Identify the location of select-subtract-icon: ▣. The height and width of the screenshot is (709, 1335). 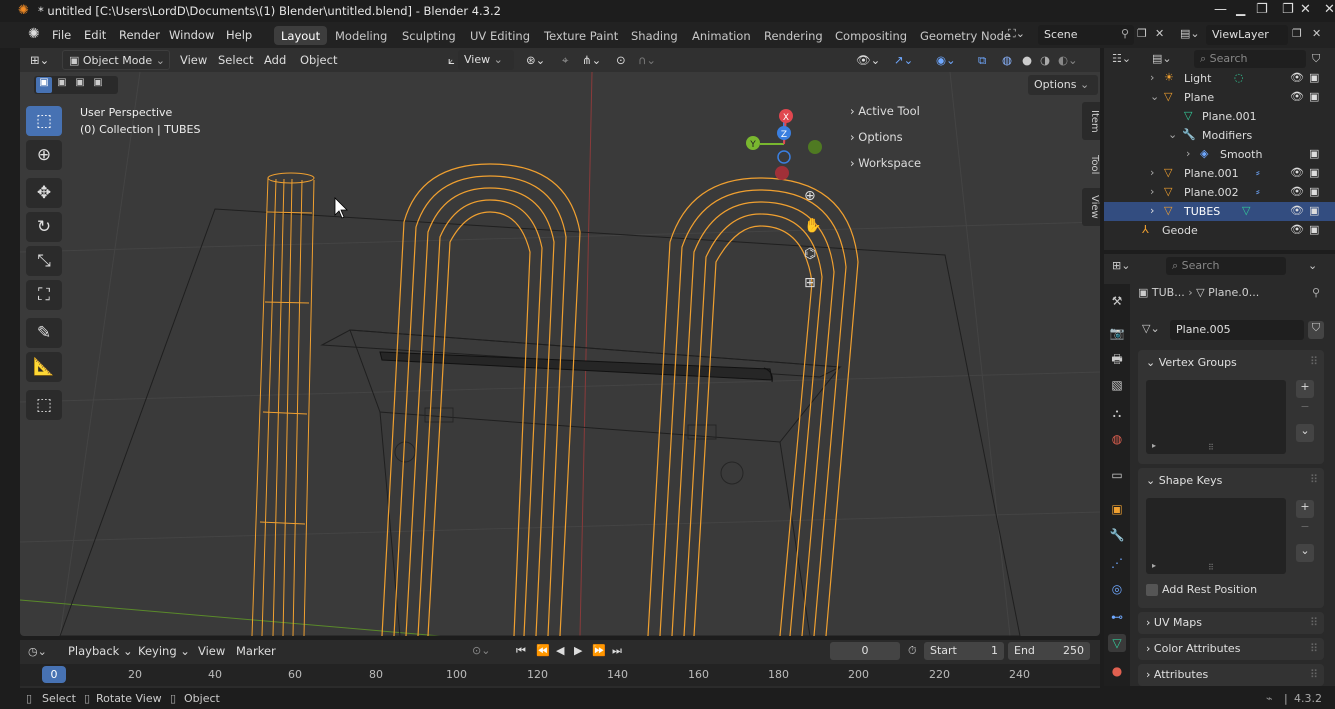
(80, 85).